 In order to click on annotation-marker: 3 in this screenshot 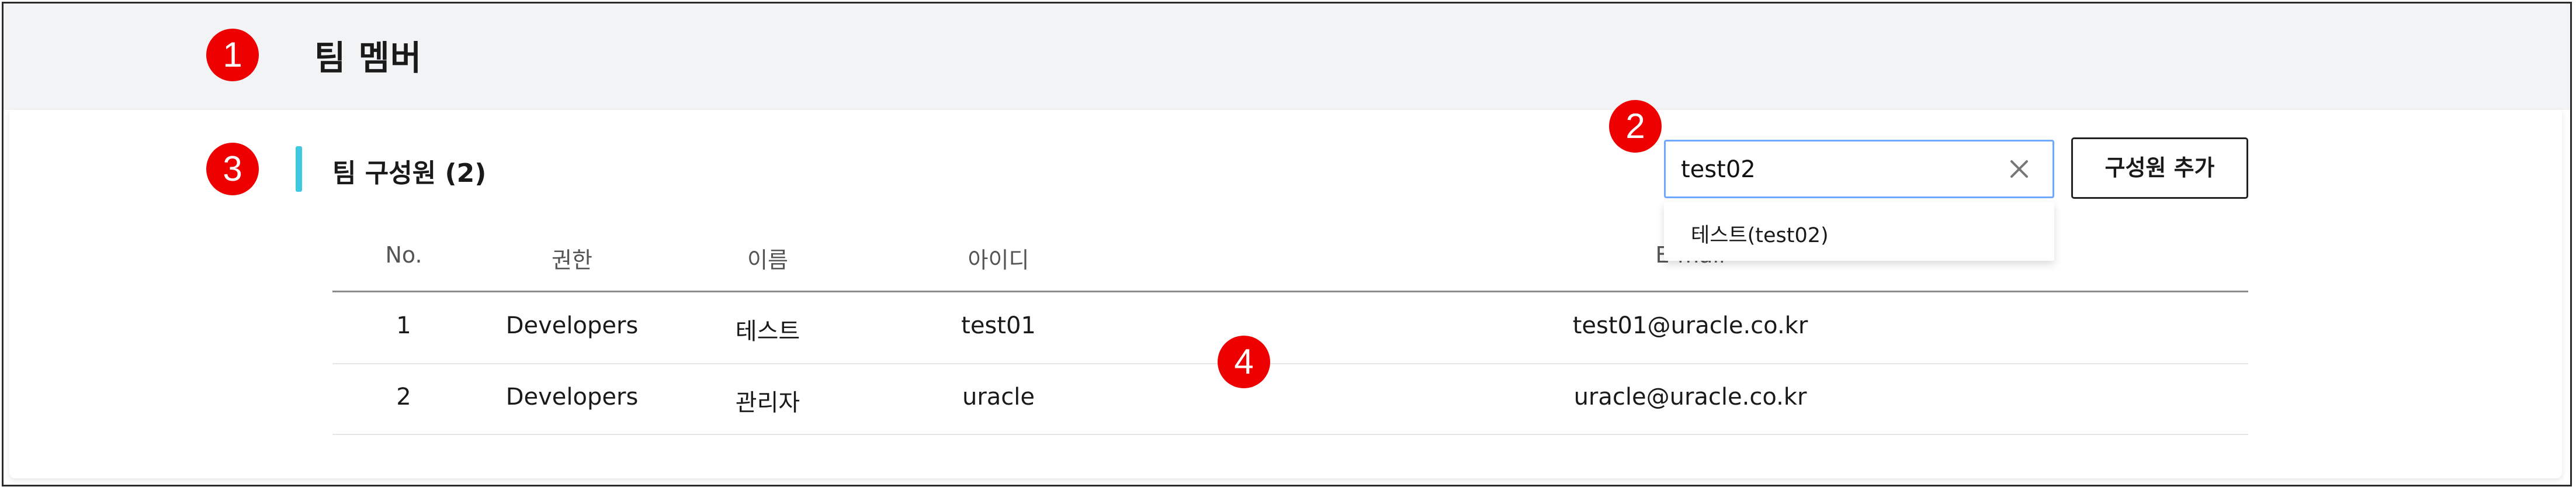, I will do `click(233, 169)`.